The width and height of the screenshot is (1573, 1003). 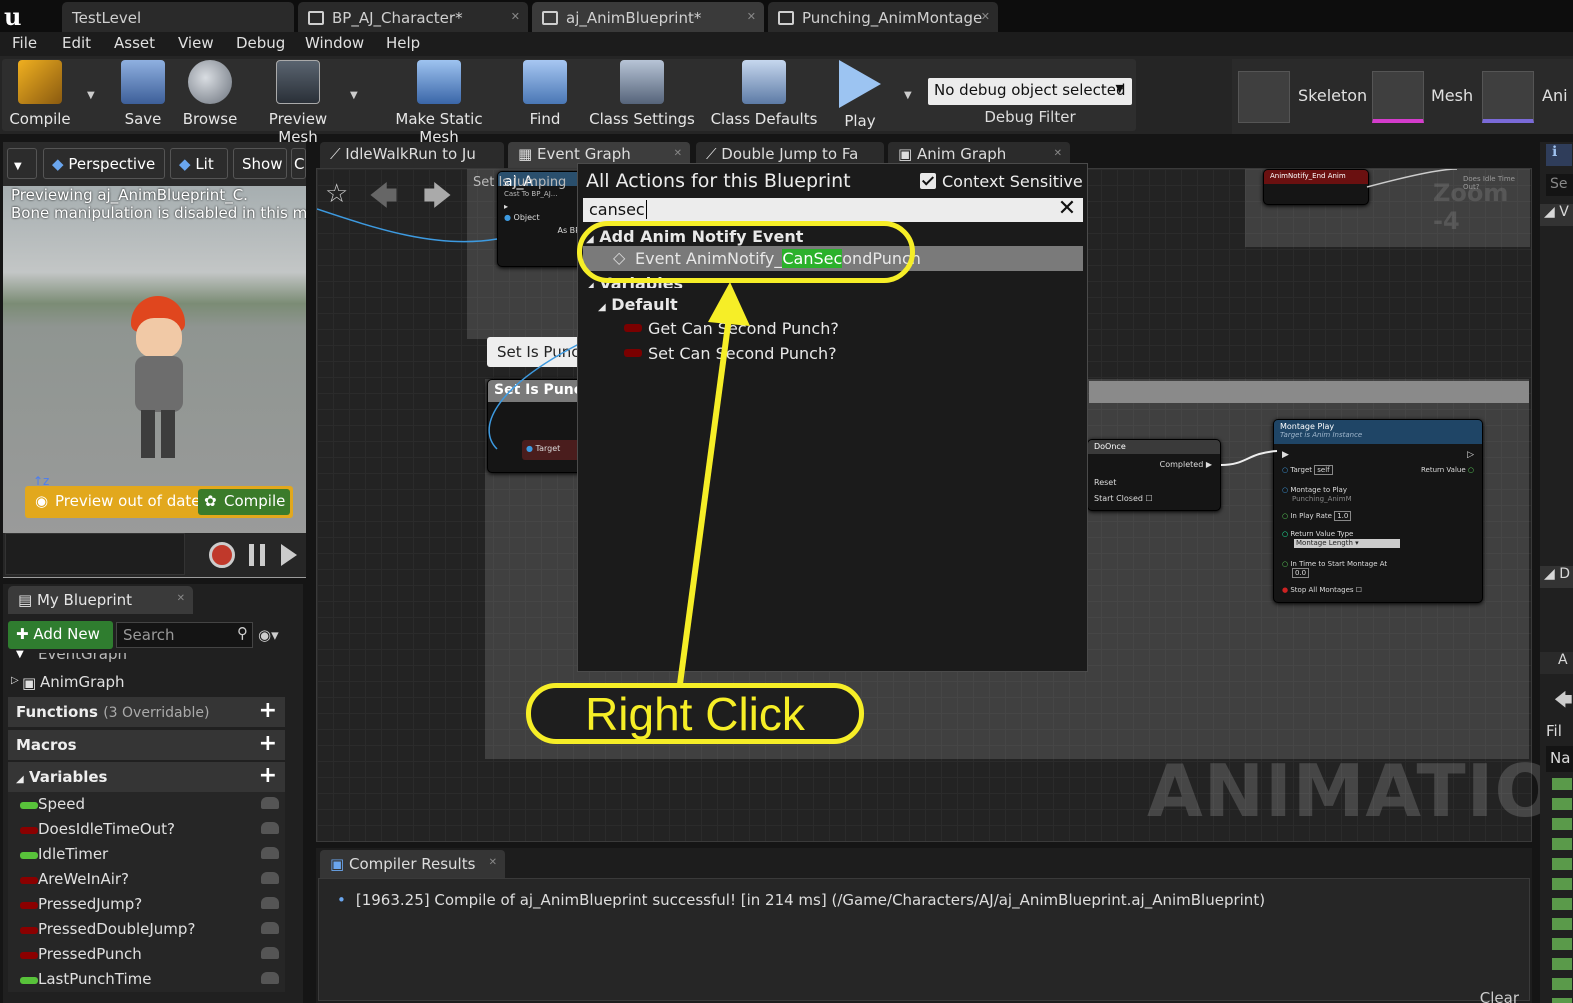 I want to click on search-placeholder: Search, so click(x=149, y=635).